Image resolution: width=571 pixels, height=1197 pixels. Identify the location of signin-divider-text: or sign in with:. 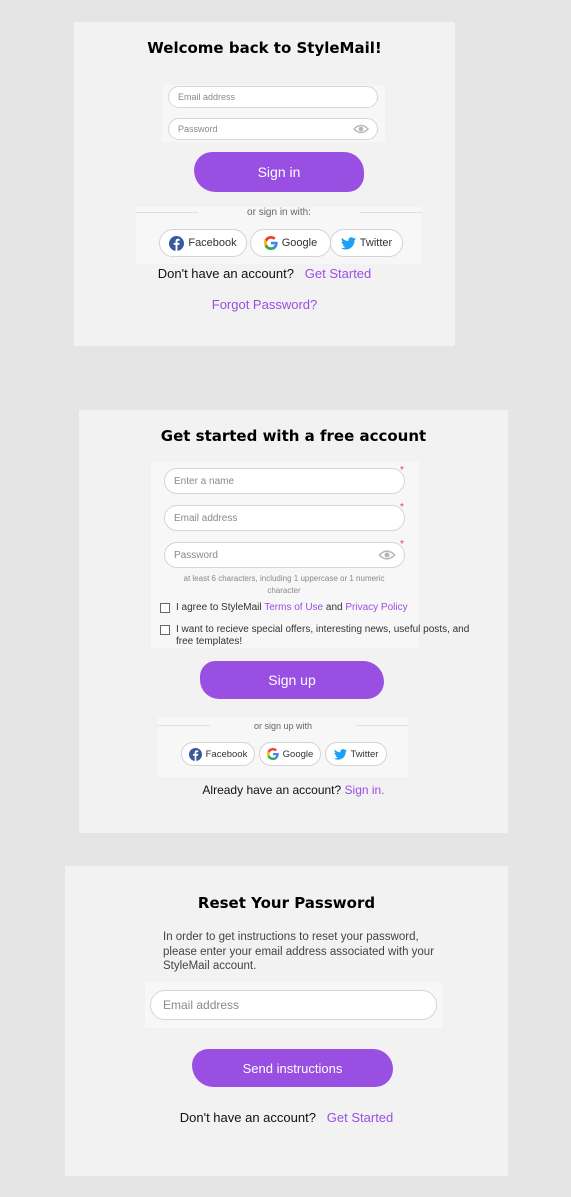
(279, 212).